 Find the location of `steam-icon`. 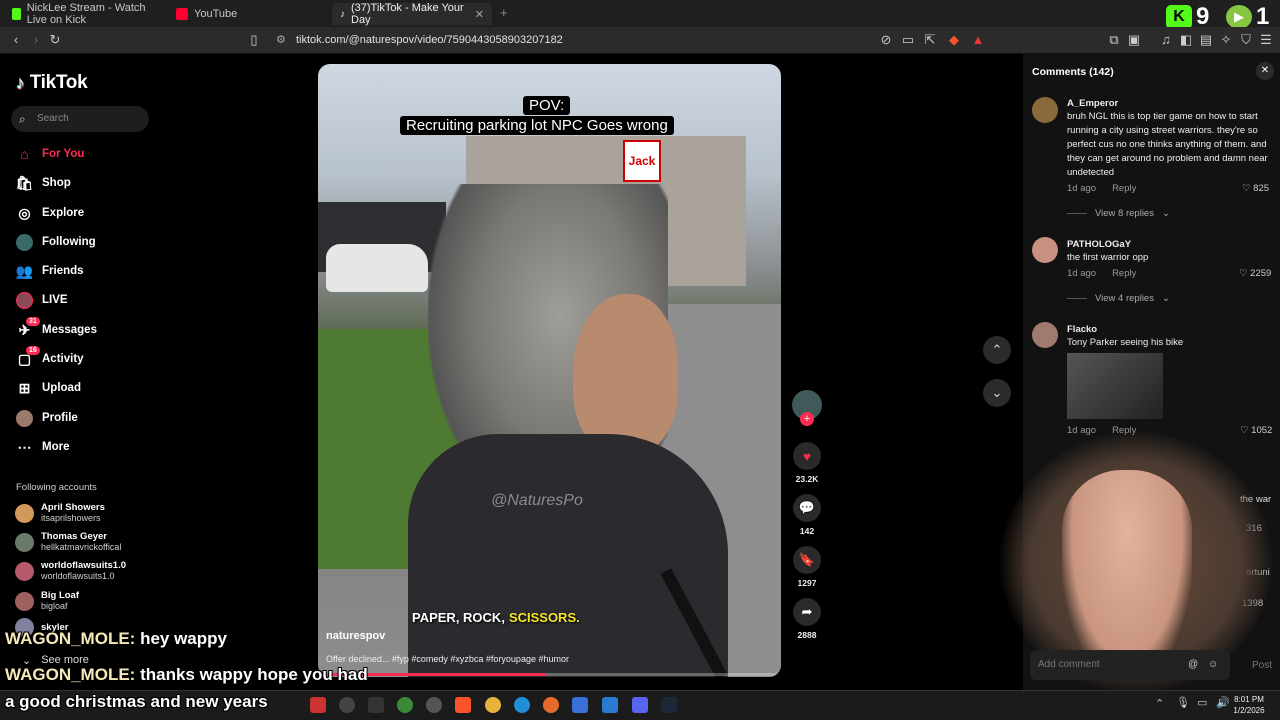

steam-icon is located at coordinates (669, 705).